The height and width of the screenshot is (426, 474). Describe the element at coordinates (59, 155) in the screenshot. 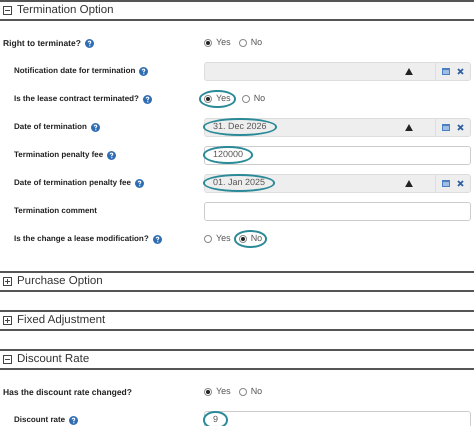

I see `field-label: Termination penalty fee` at that location.